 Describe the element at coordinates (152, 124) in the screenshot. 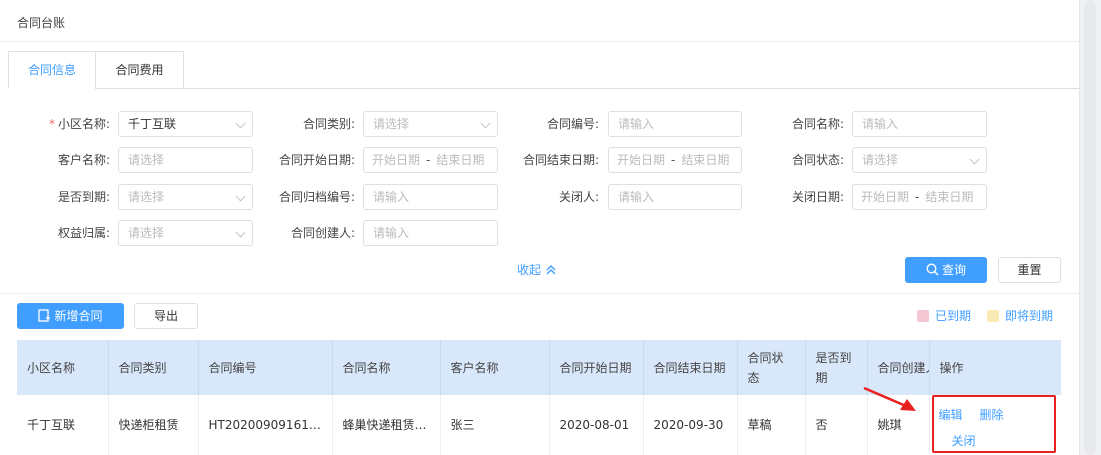

I see `field-value: 千丁互联` at that location.